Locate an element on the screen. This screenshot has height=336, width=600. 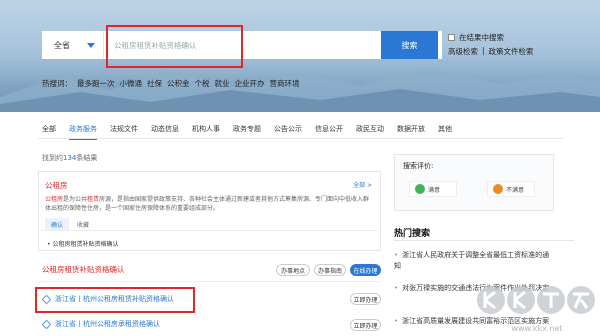
smile-icon is located at coordinates (420, 189).